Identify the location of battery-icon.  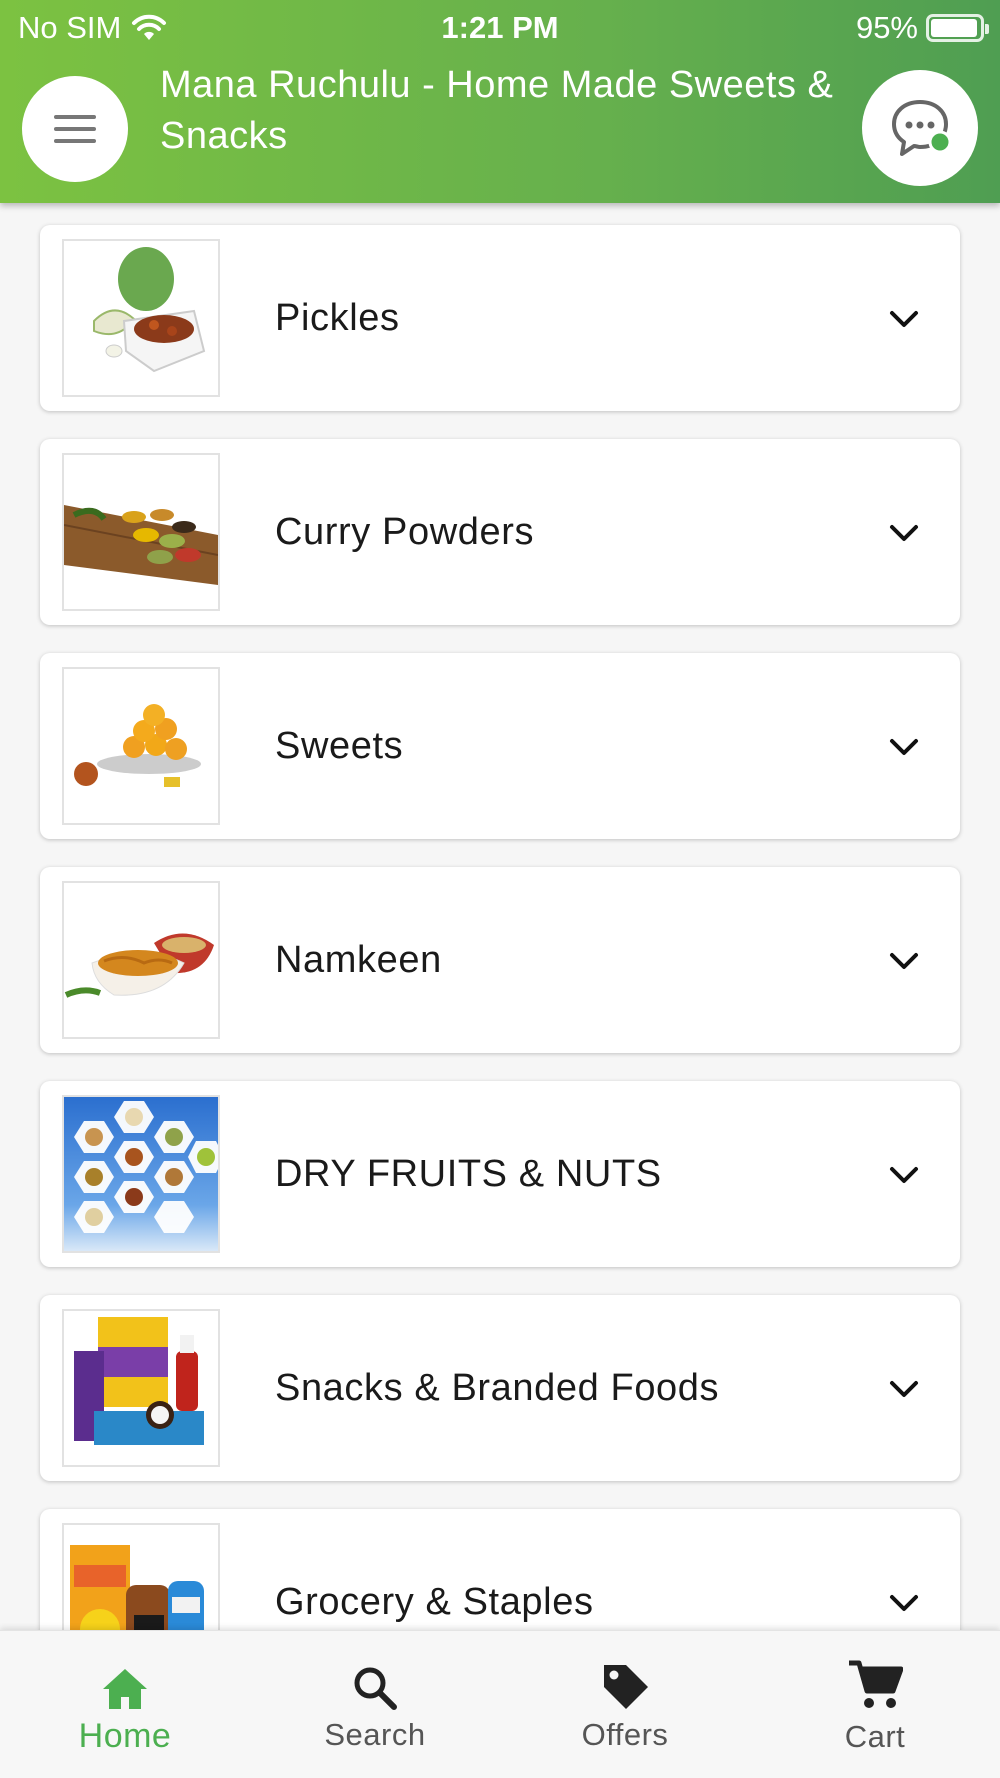
(957, 28).